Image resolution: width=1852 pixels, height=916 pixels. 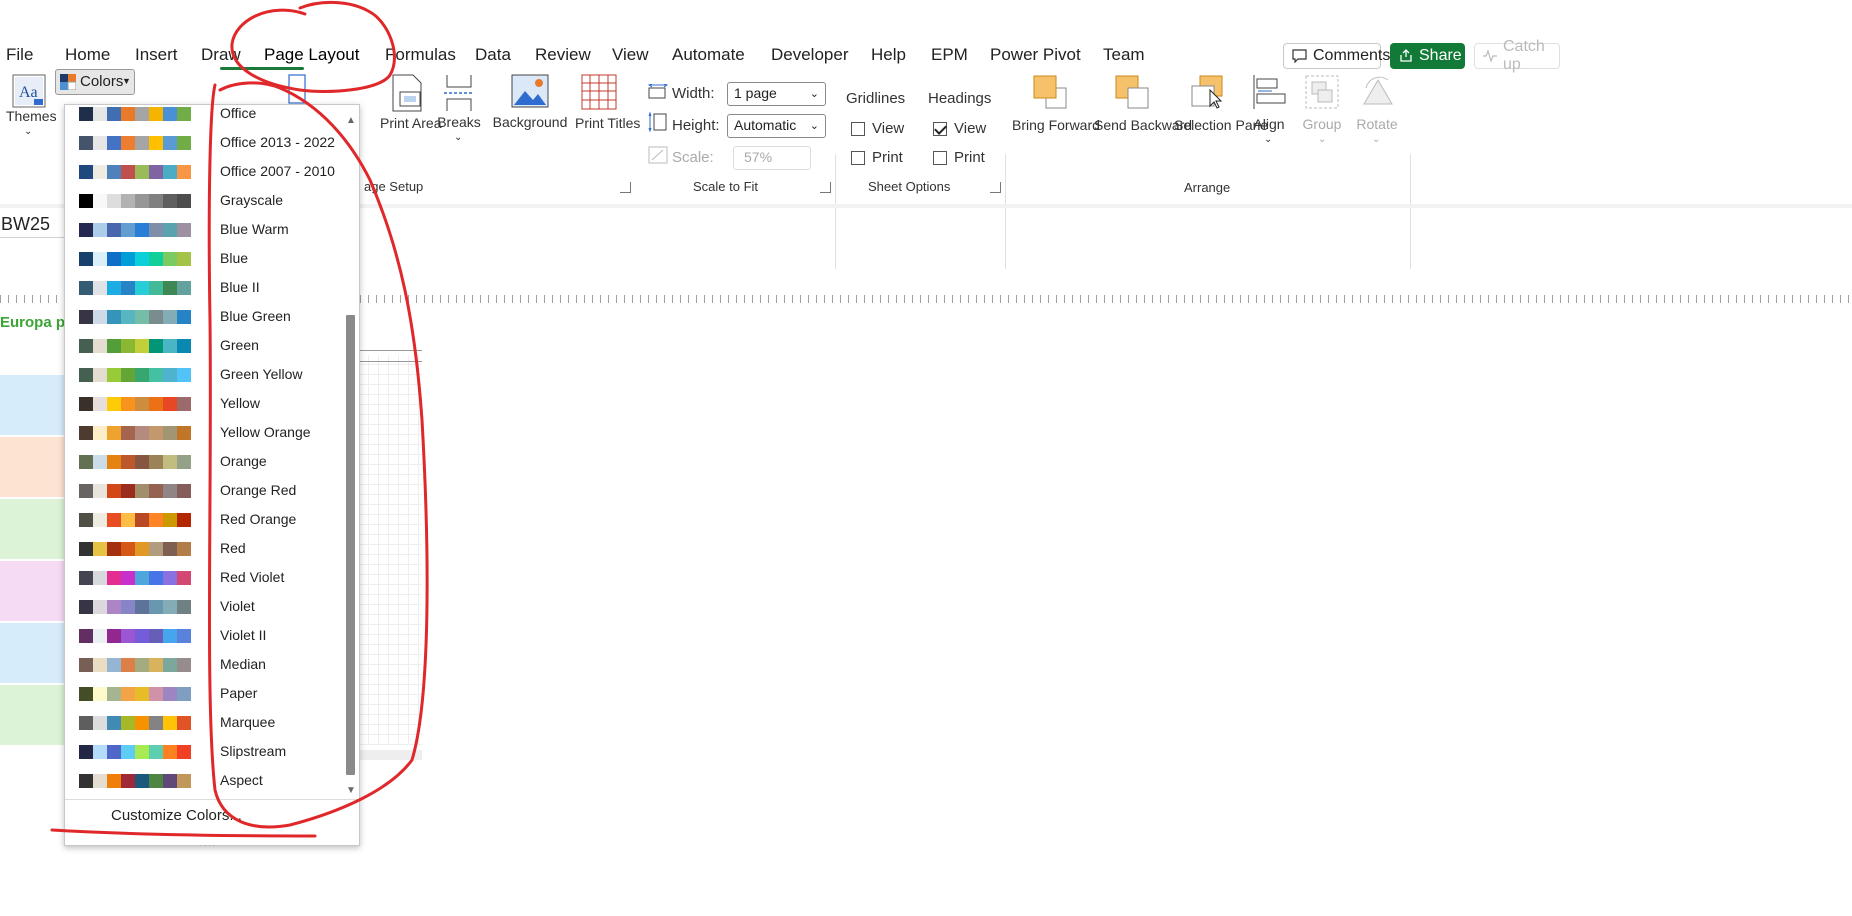 What do you see at coordinates (390, 755) in the screenshot?
I see `sheet-footer-row` at bounding box center [390, 755].